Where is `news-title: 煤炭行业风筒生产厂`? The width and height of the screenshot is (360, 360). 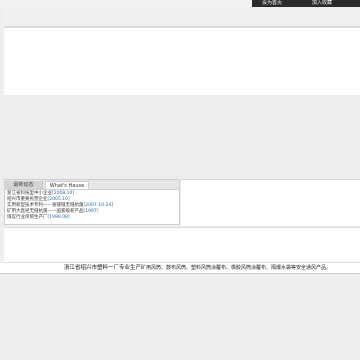 news-title: 煤炭行业风筒生产厂 is located at coordinates (27, 217).